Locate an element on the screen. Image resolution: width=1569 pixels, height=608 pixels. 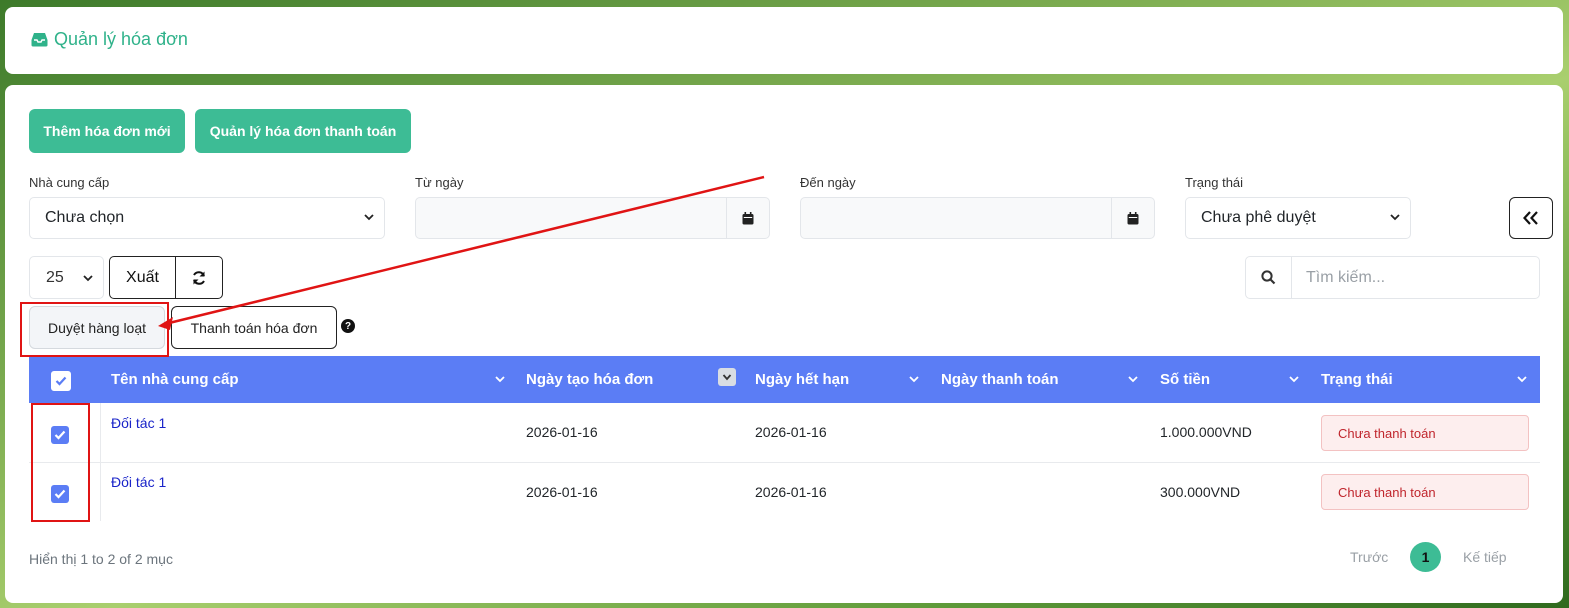
status-label: Trạng thái is located at coordinates (1214, 182).